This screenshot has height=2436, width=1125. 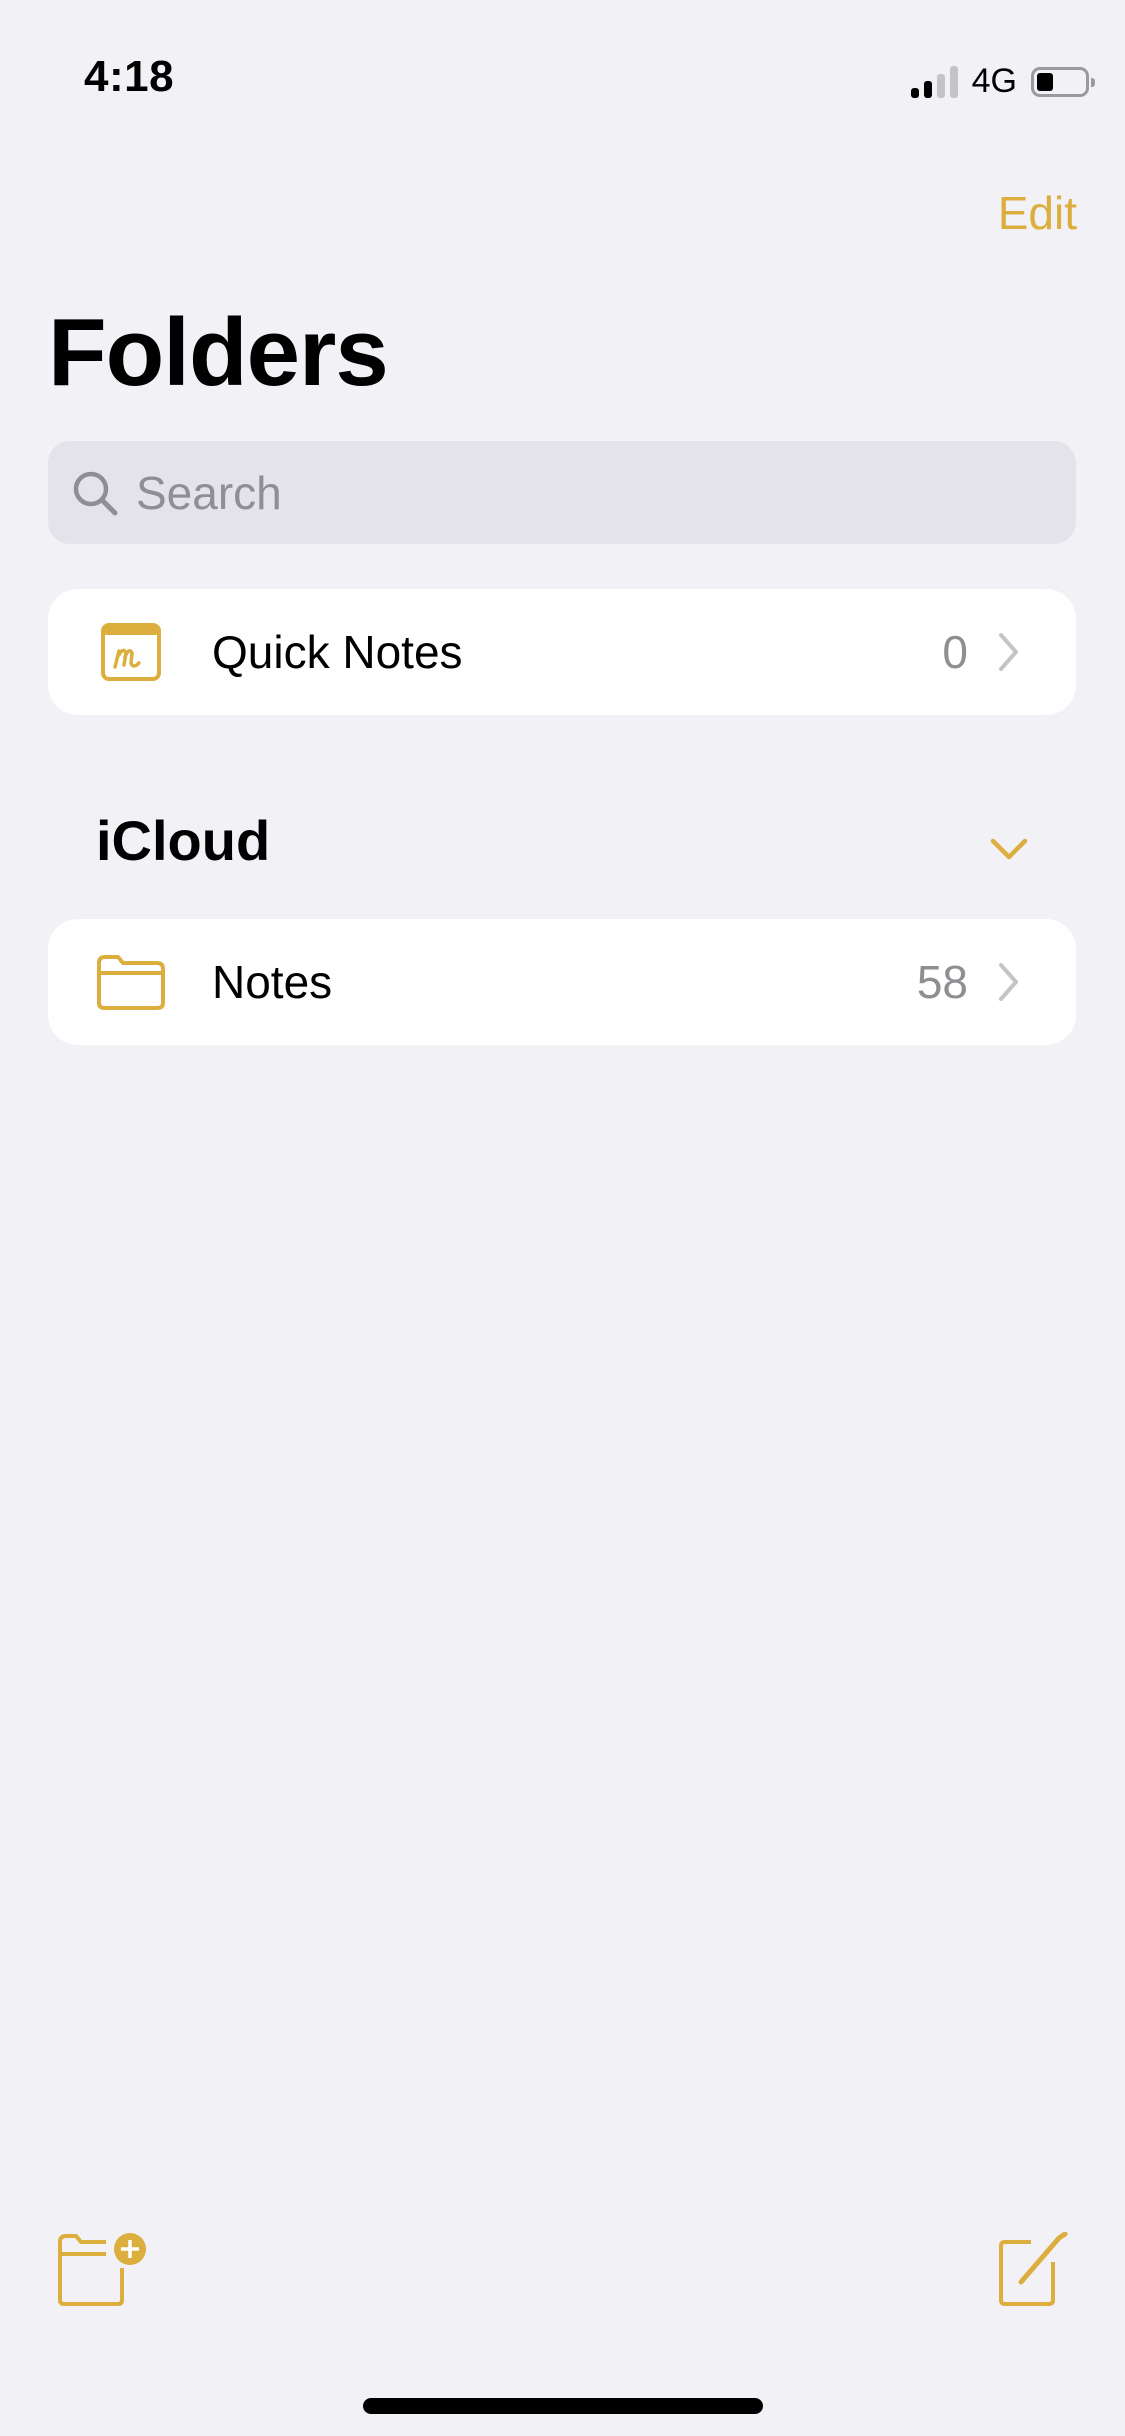 What do you see at coordinates (337, 652) in the screenshot?
I see `folder-label: Quick Notes` at bounding box center [337, 652].